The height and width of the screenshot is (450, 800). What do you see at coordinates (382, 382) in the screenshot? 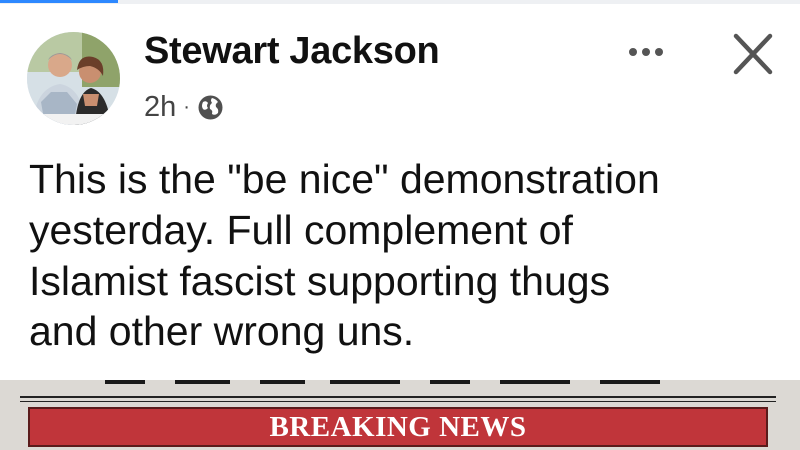
I see `masthead-fragment` at bounding box center [382, 382].